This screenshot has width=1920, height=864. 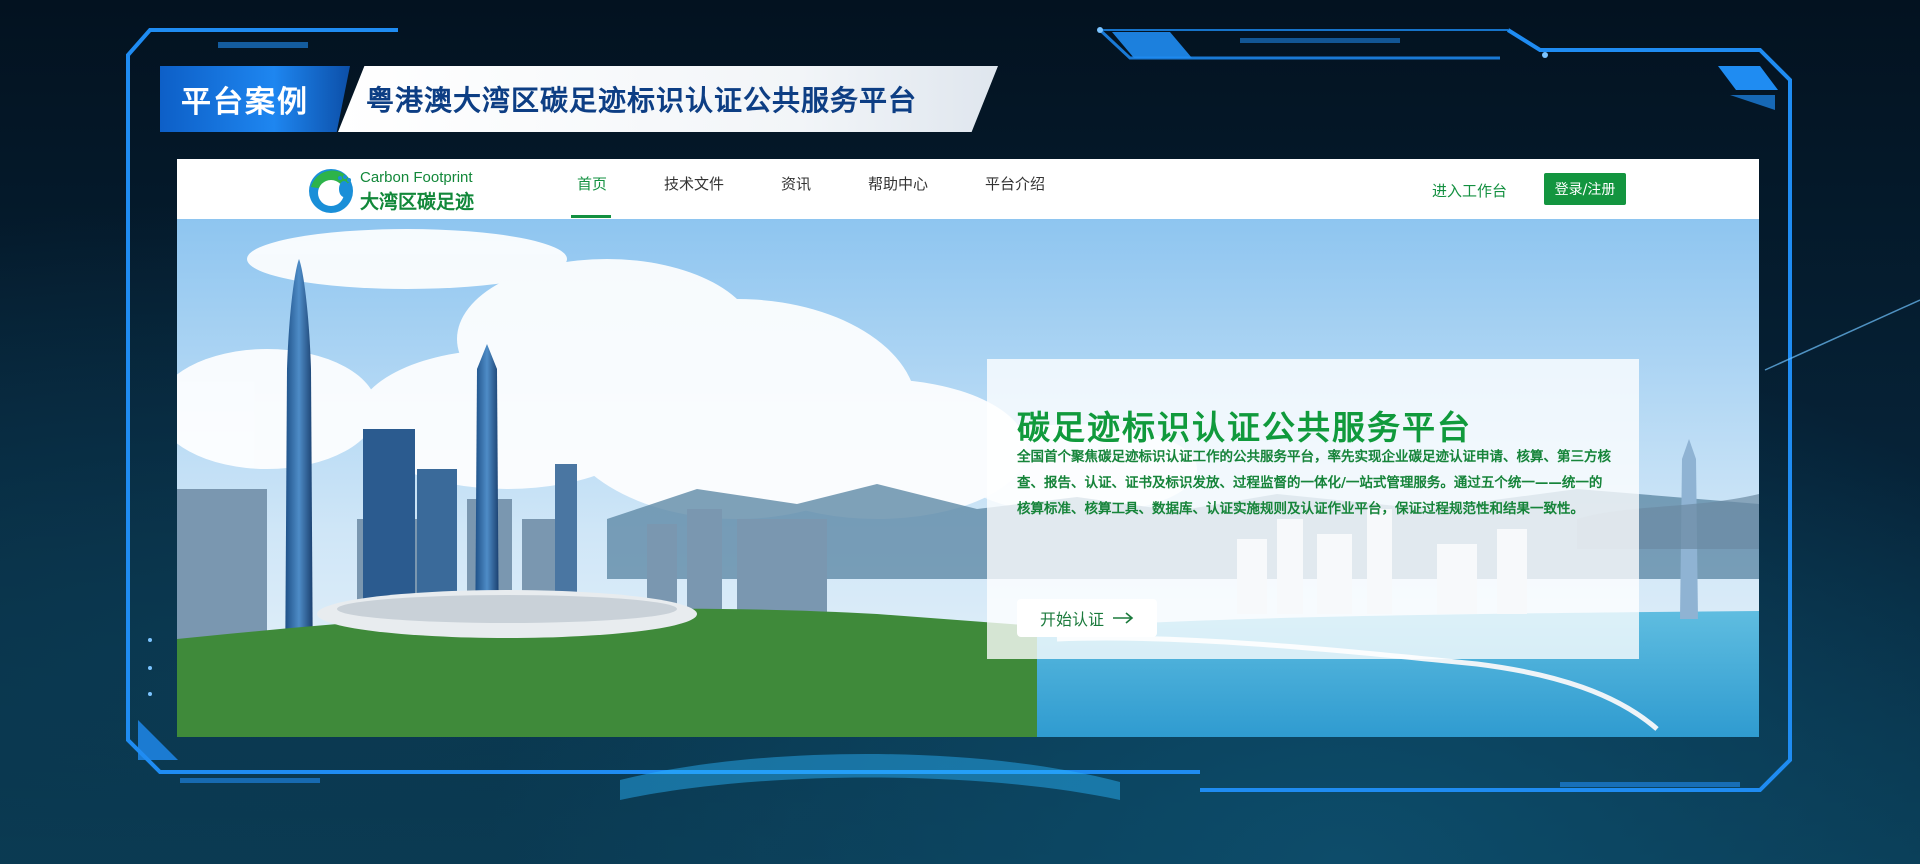 I want to click on nav-platform-intro: 平台介绍, so click(x=1015, y=196).